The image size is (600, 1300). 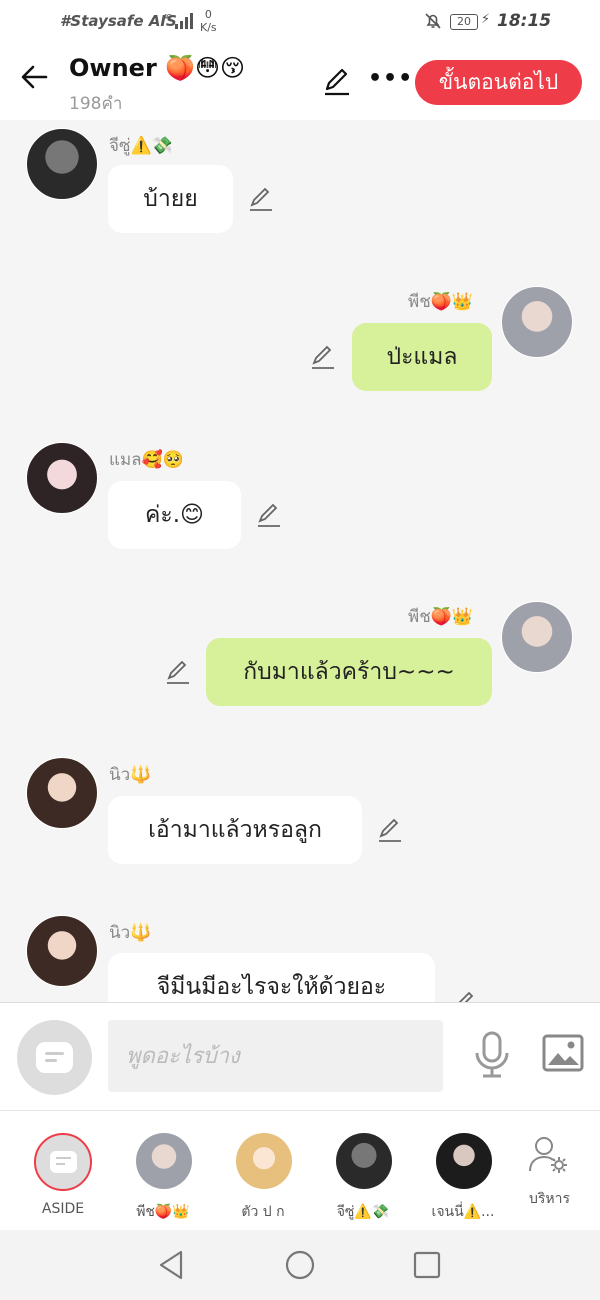 I want to click on nav-home-icon, so click(x=300, y=1265).